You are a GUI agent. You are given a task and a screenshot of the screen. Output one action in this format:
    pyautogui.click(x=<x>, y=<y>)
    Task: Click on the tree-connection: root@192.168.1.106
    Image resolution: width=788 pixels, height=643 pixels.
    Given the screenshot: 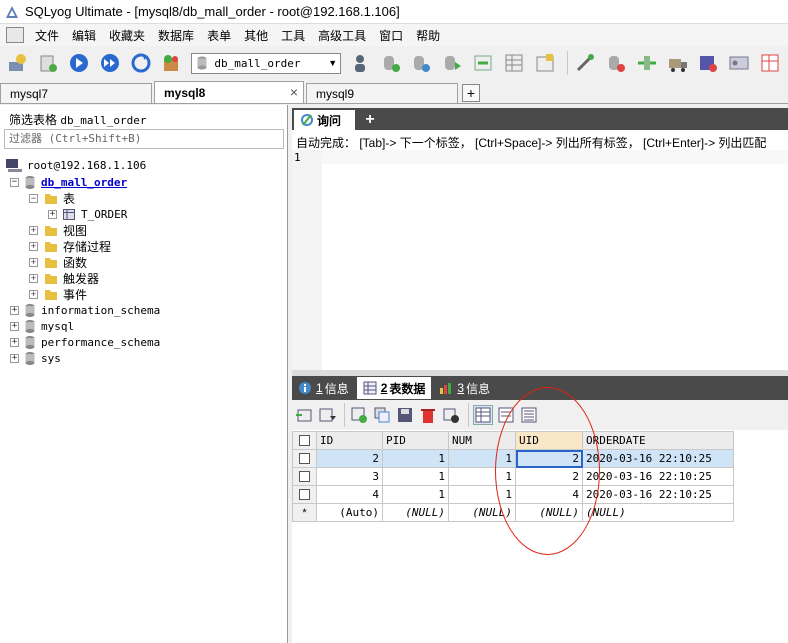 What is the action you would take?
    pyautogui.click(x=76, y=165)
    